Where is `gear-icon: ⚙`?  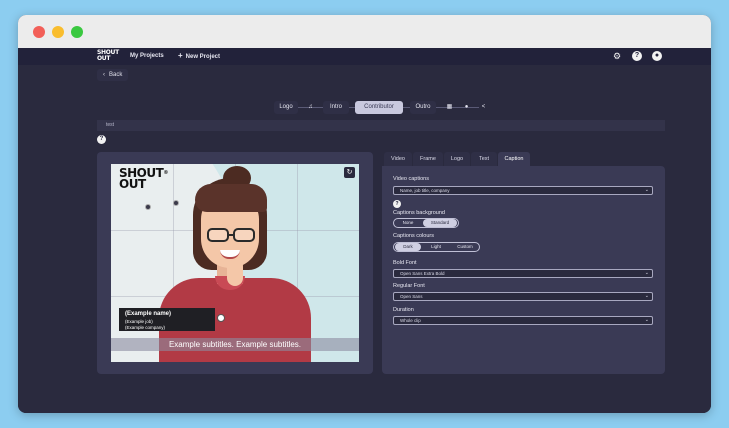 gear-icon: ⚙ is located at coordinates (617, 56).